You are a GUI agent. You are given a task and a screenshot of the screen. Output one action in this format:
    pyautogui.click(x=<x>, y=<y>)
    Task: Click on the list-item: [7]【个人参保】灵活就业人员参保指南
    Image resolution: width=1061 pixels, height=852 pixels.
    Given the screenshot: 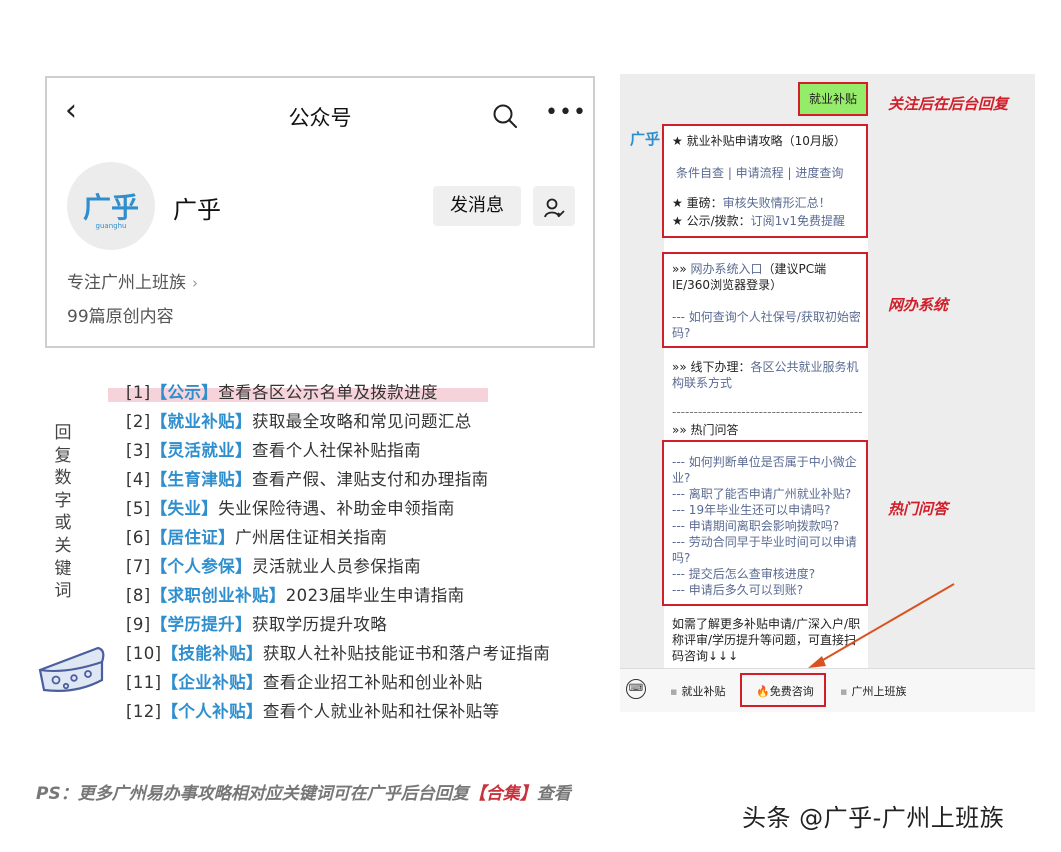 What is the action you would take?
    pyautogui.click(x=273, y=566)
    